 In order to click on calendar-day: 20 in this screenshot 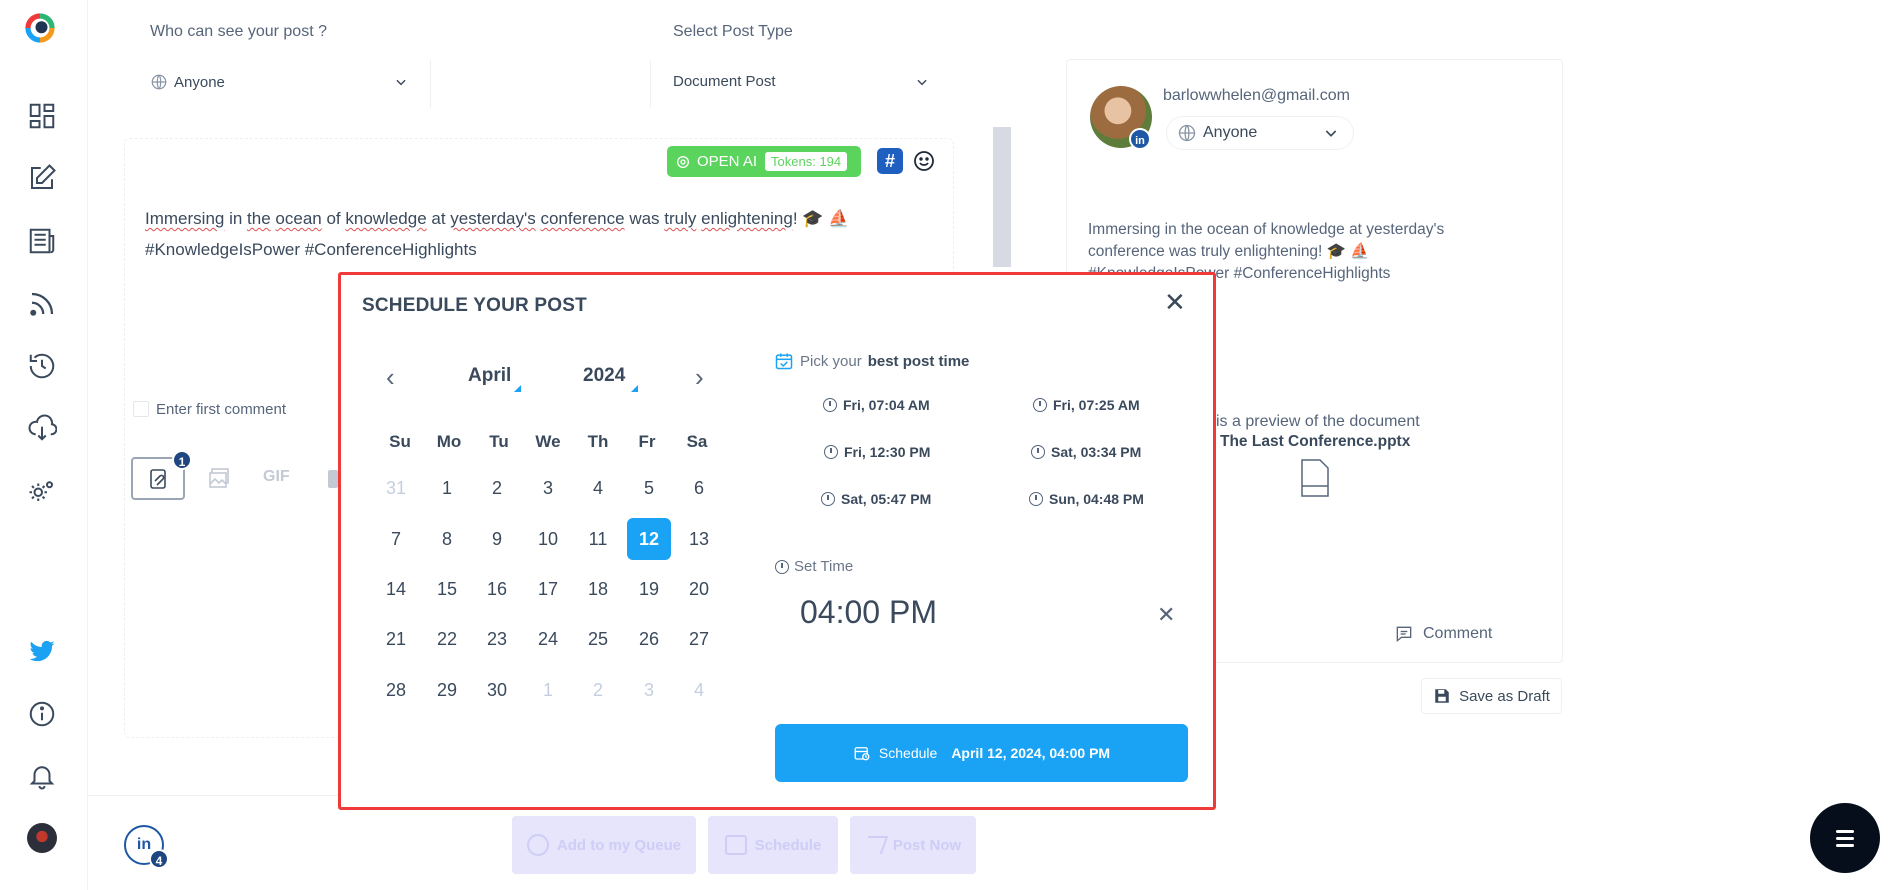, I will do `click(699, 589)`.